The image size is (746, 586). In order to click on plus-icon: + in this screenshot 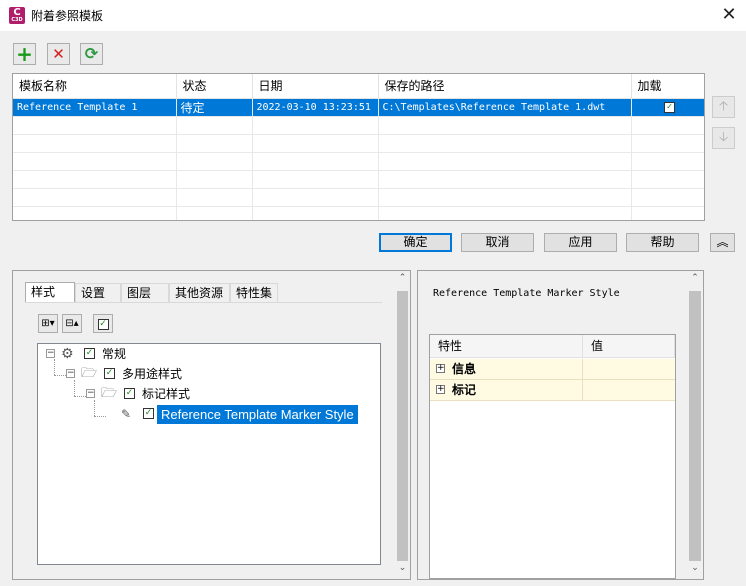, I will do `click(24, 54)`.